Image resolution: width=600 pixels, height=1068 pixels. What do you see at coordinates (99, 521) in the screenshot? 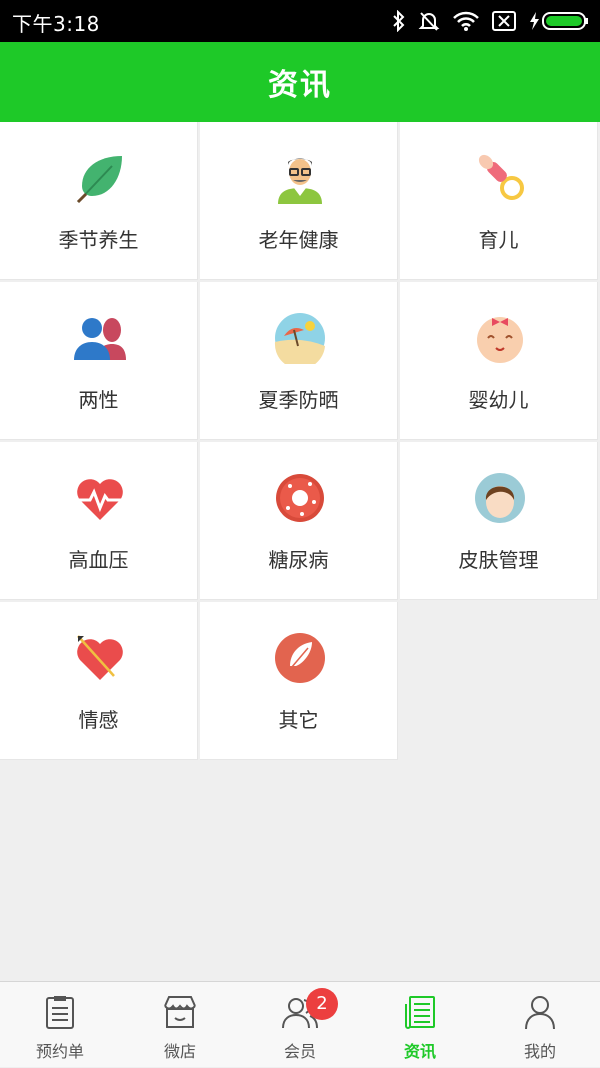
I see `category-item-hypertension: 高血压` at bounding box center [99, 521].